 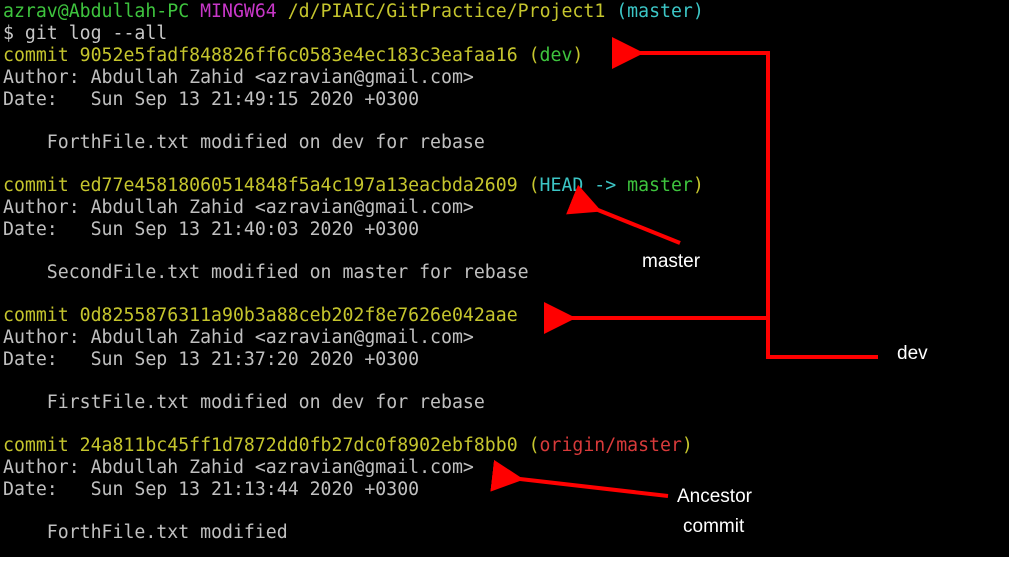 I want to click on annotation-dev-label: dev, so click(x=912, y=353).